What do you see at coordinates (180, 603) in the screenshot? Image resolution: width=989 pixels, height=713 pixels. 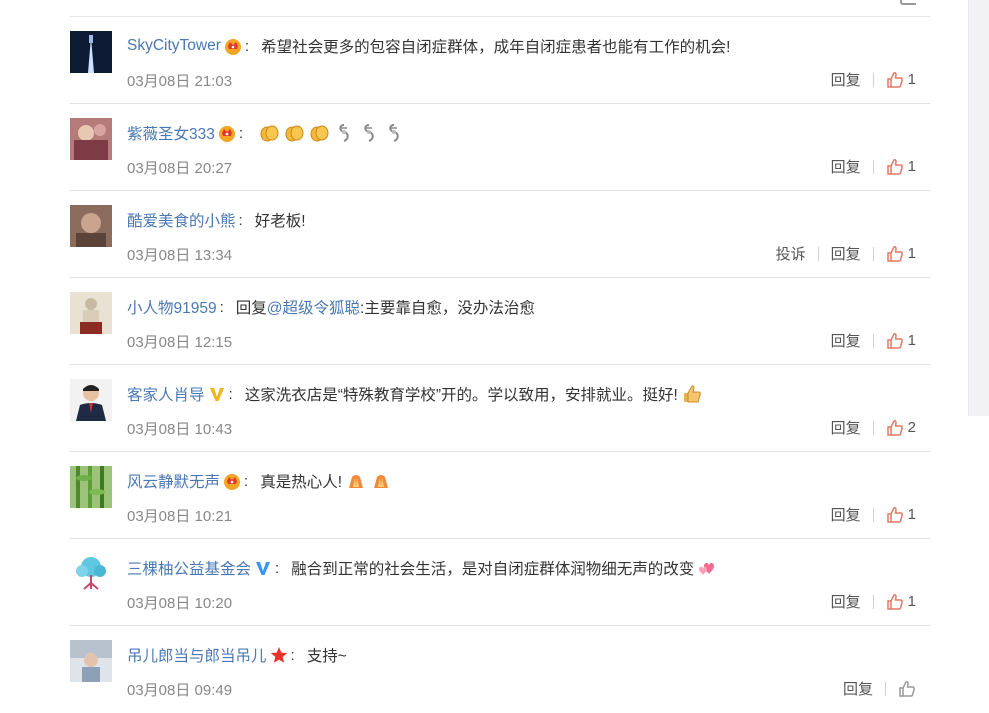 I see `comment-time: 03月08日 10:20` at bounding box center [180, 603].